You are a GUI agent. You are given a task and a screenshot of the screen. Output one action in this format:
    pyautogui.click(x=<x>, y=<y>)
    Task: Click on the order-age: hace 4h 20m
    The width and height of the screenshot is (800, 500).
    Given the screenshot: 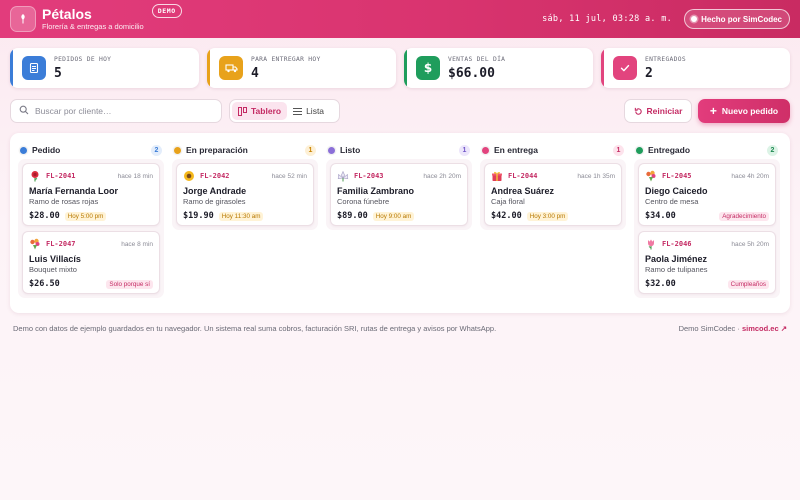 What is the action you would take?
    pyautogui.click(x=750, y=176)
    